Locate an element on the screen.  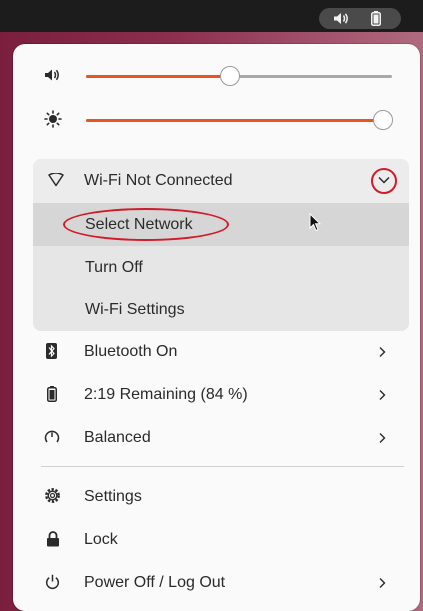
system-status-indicator is located at coordinates (360, 18).